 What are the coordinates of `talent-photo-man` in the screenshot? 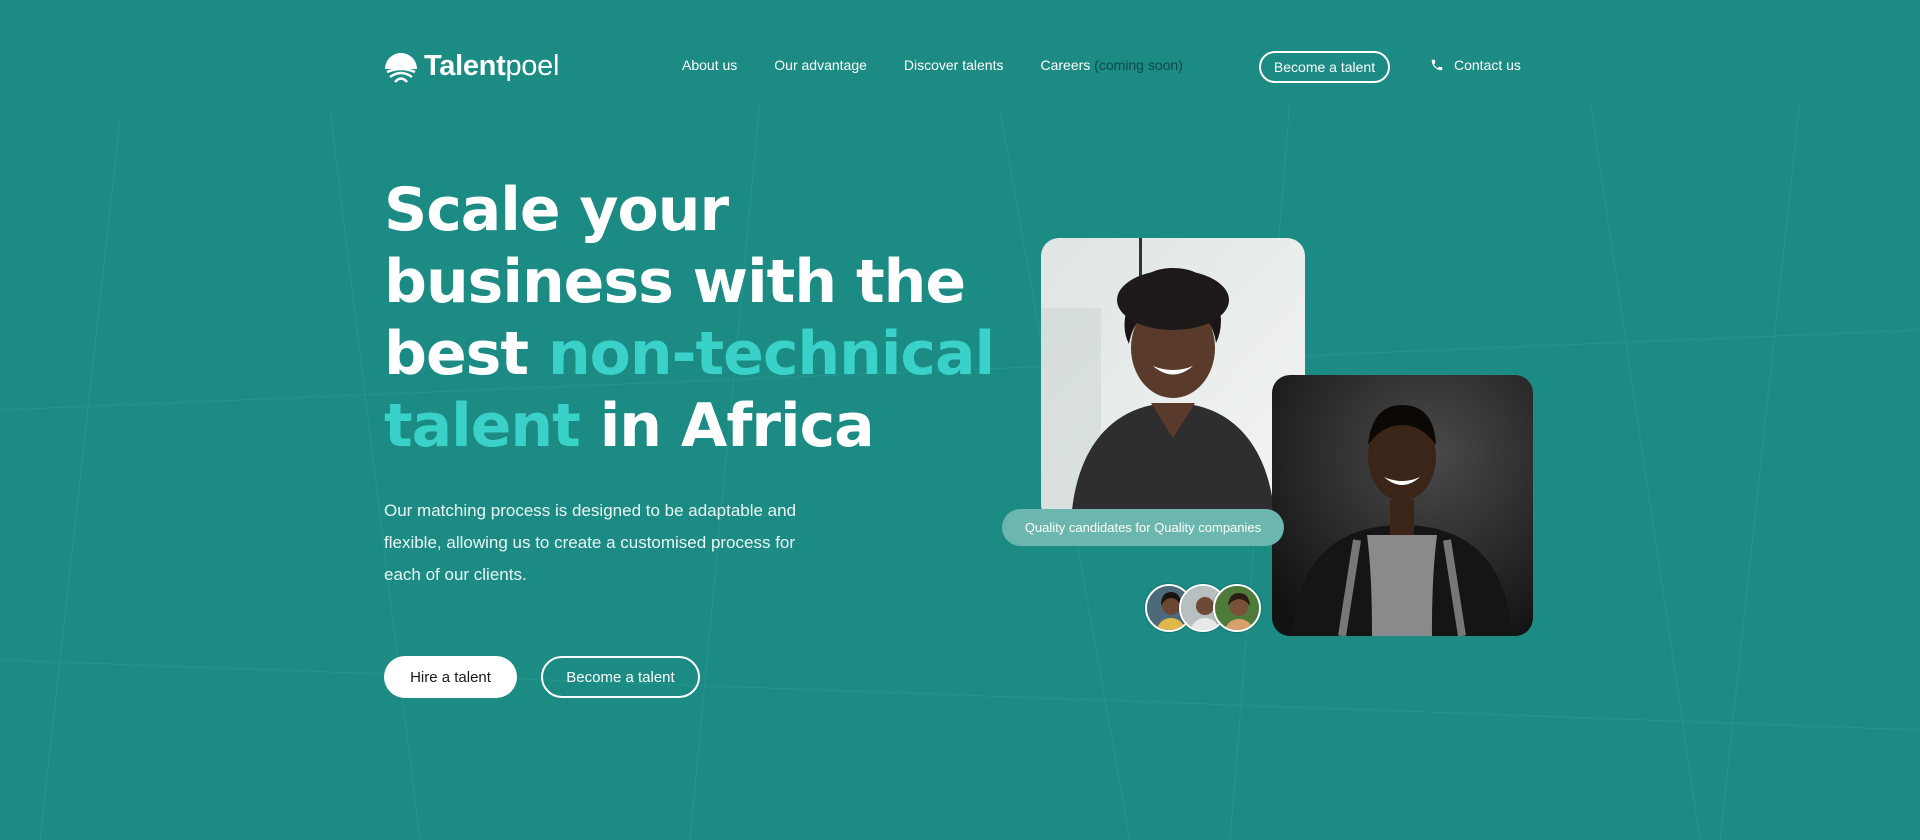 It's located at (1402, 505).